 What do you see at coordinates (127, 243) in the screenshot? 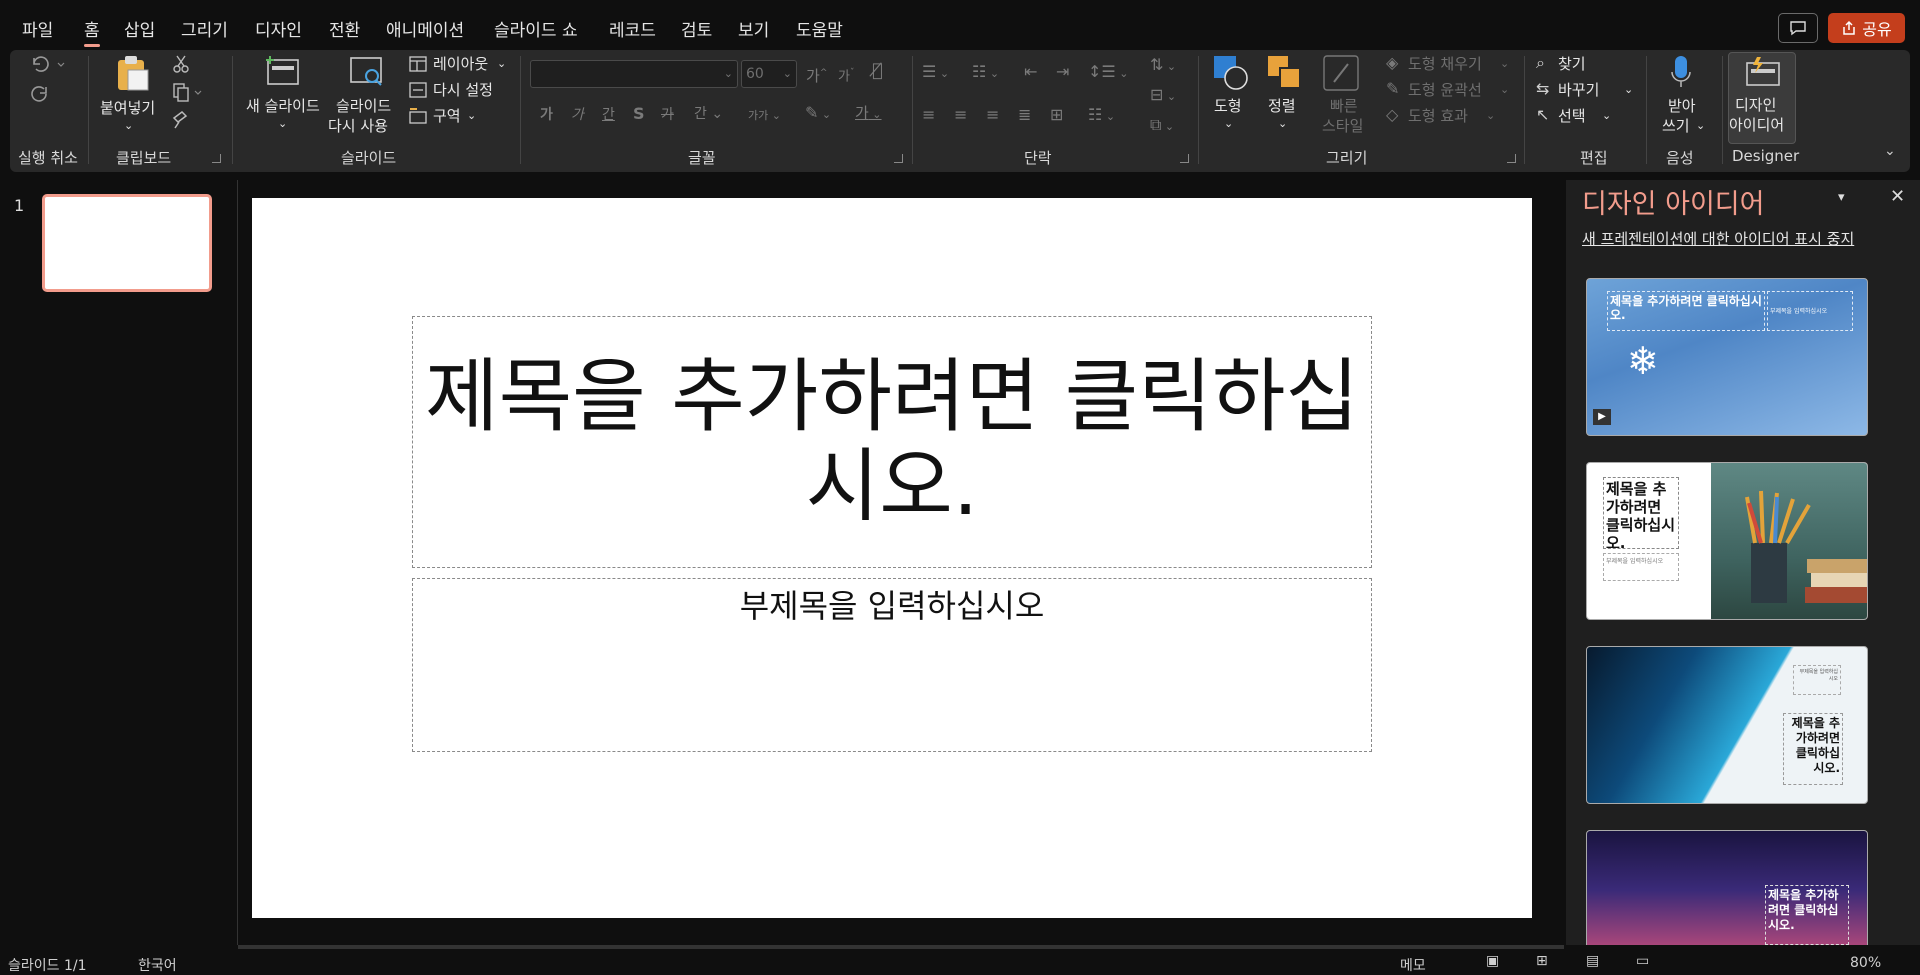
I see `slide-thumbnail` at bounding box center [127, 243].